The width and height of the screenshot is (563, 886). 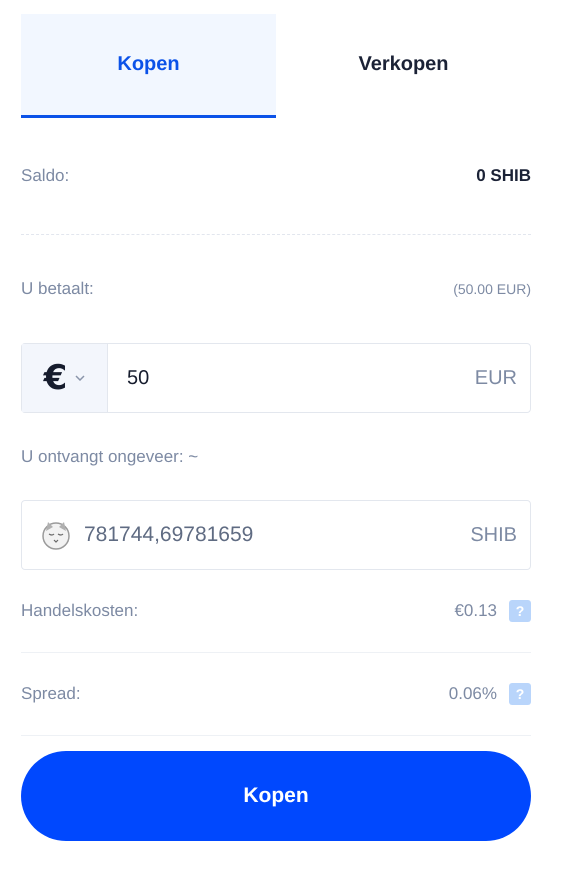 What do you see at coordinates (45, 176) in the screenshot?
I see `balance-label: Saldo:` at bounding box center [45, 176].